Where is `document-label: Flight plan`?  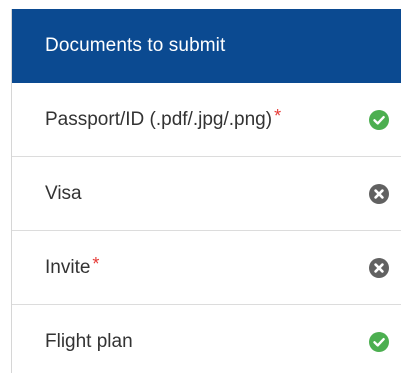
document-label: Flight plan is located at coordinates (89, 341).